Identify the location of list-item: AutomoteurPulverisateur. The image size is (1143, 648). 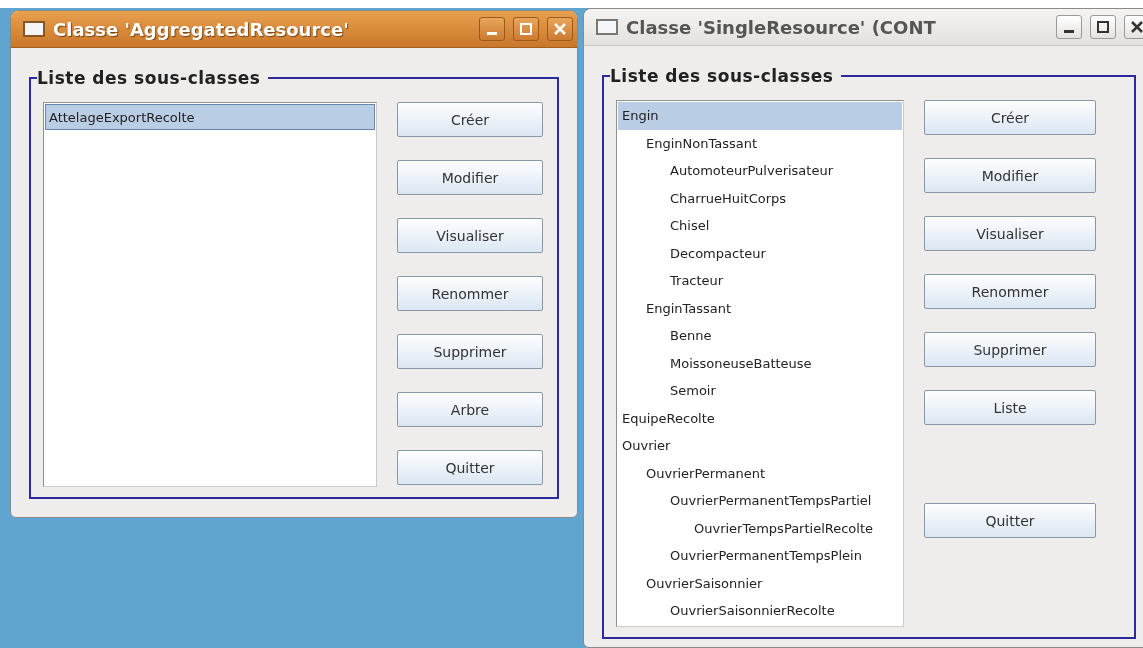
(760, 171).